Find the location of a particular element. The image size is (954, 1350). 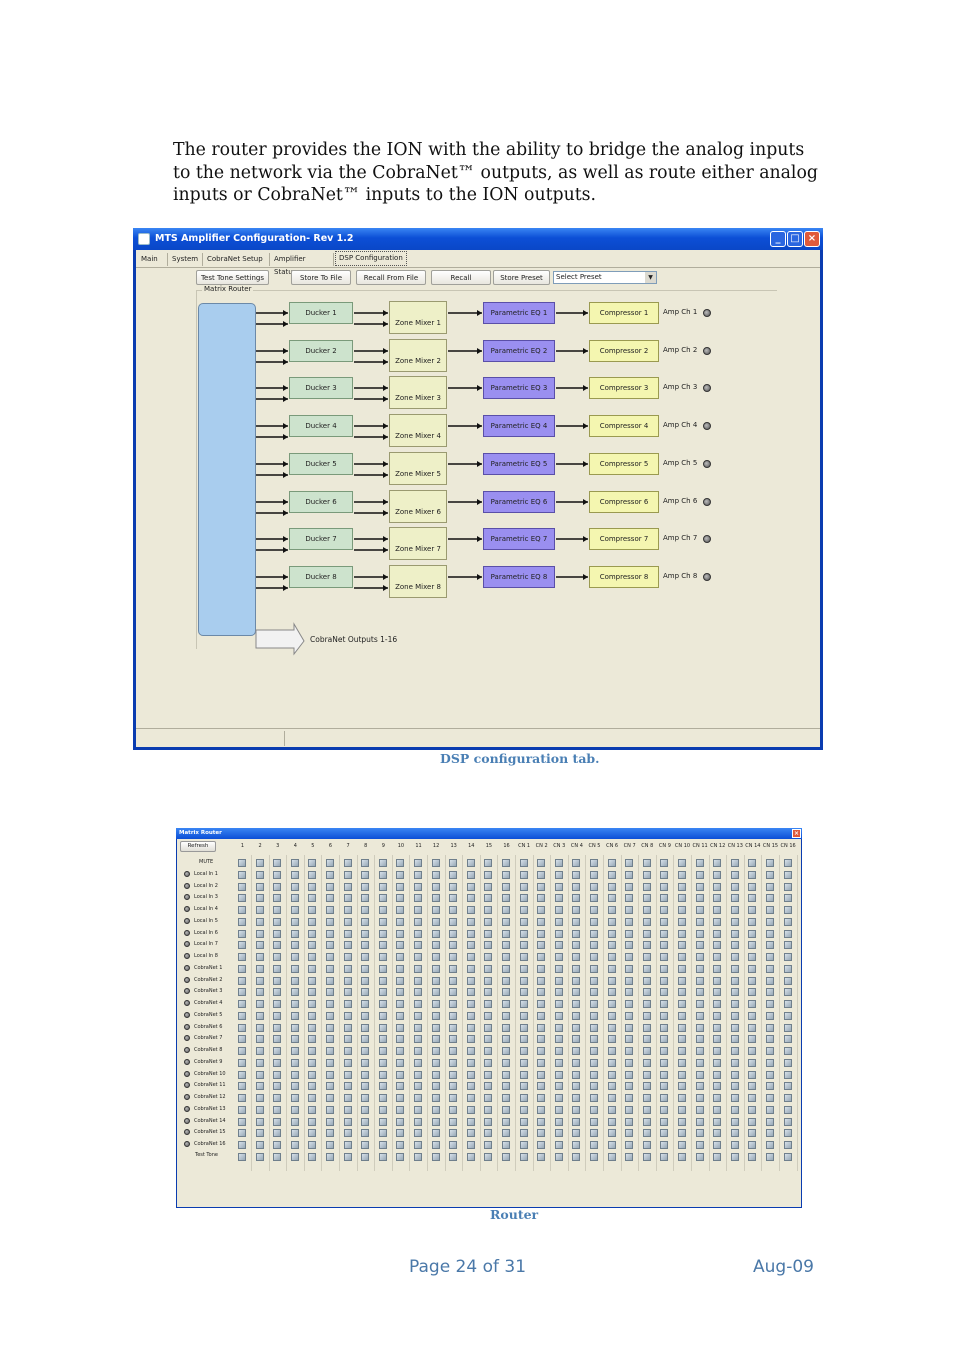

compressor-block: Compressor 5 is located at coordinates (624, 464).